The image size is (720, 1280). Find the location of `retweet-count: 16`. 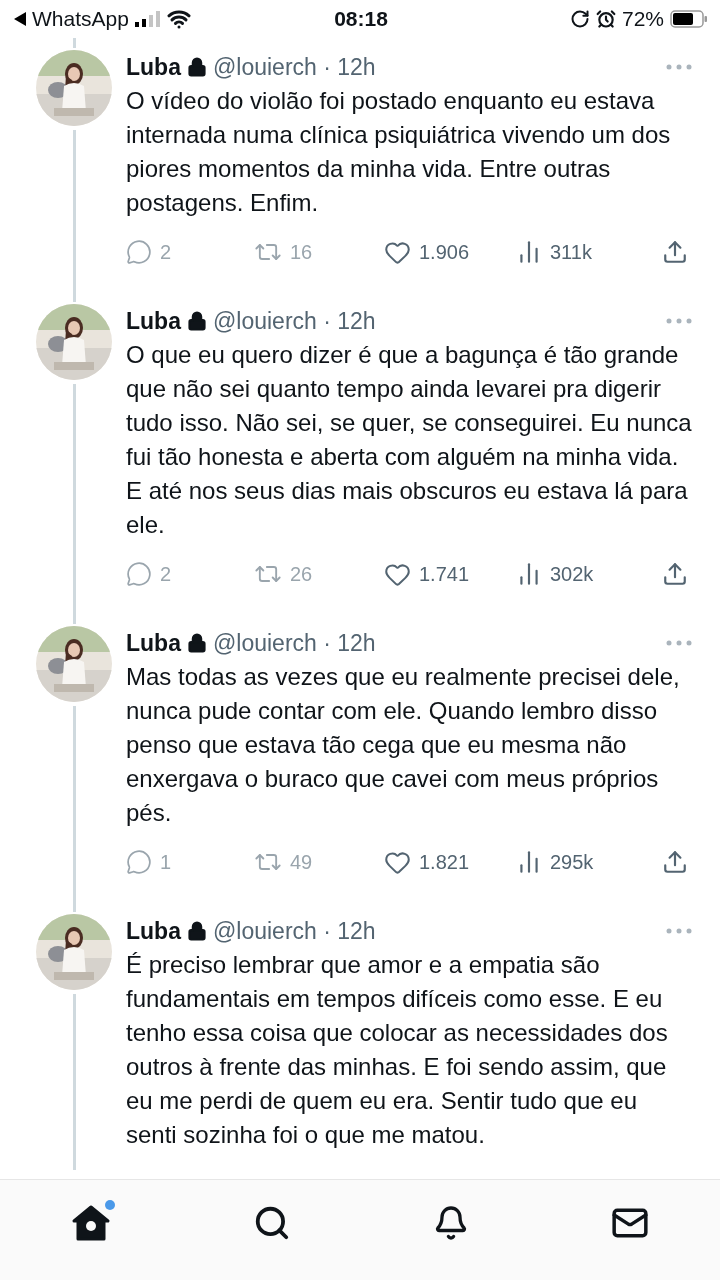

retweet-count: 16 is located at coordinates (301, 252).